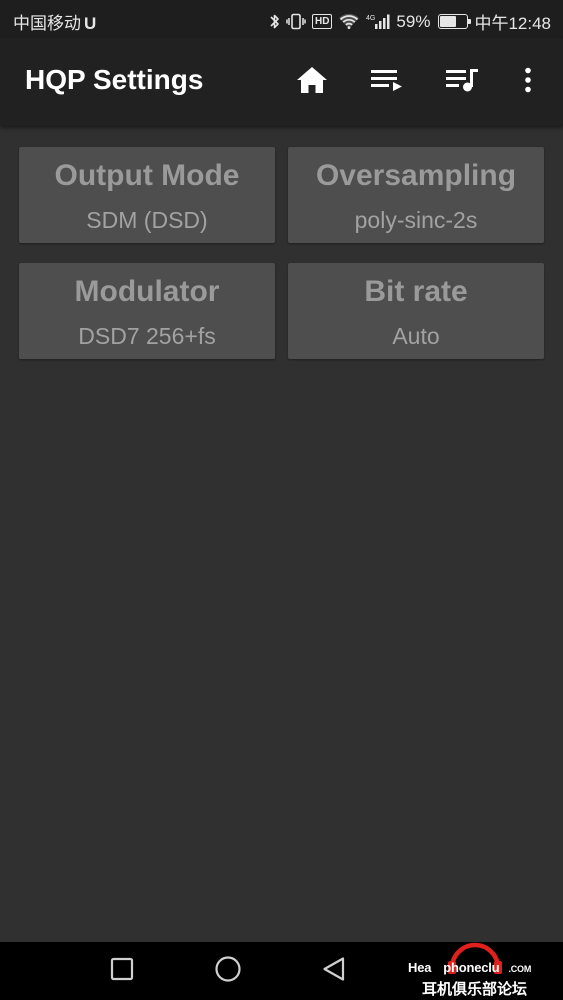  I want to click on tile-value: DSD7 256+fs, so click(147, 336).